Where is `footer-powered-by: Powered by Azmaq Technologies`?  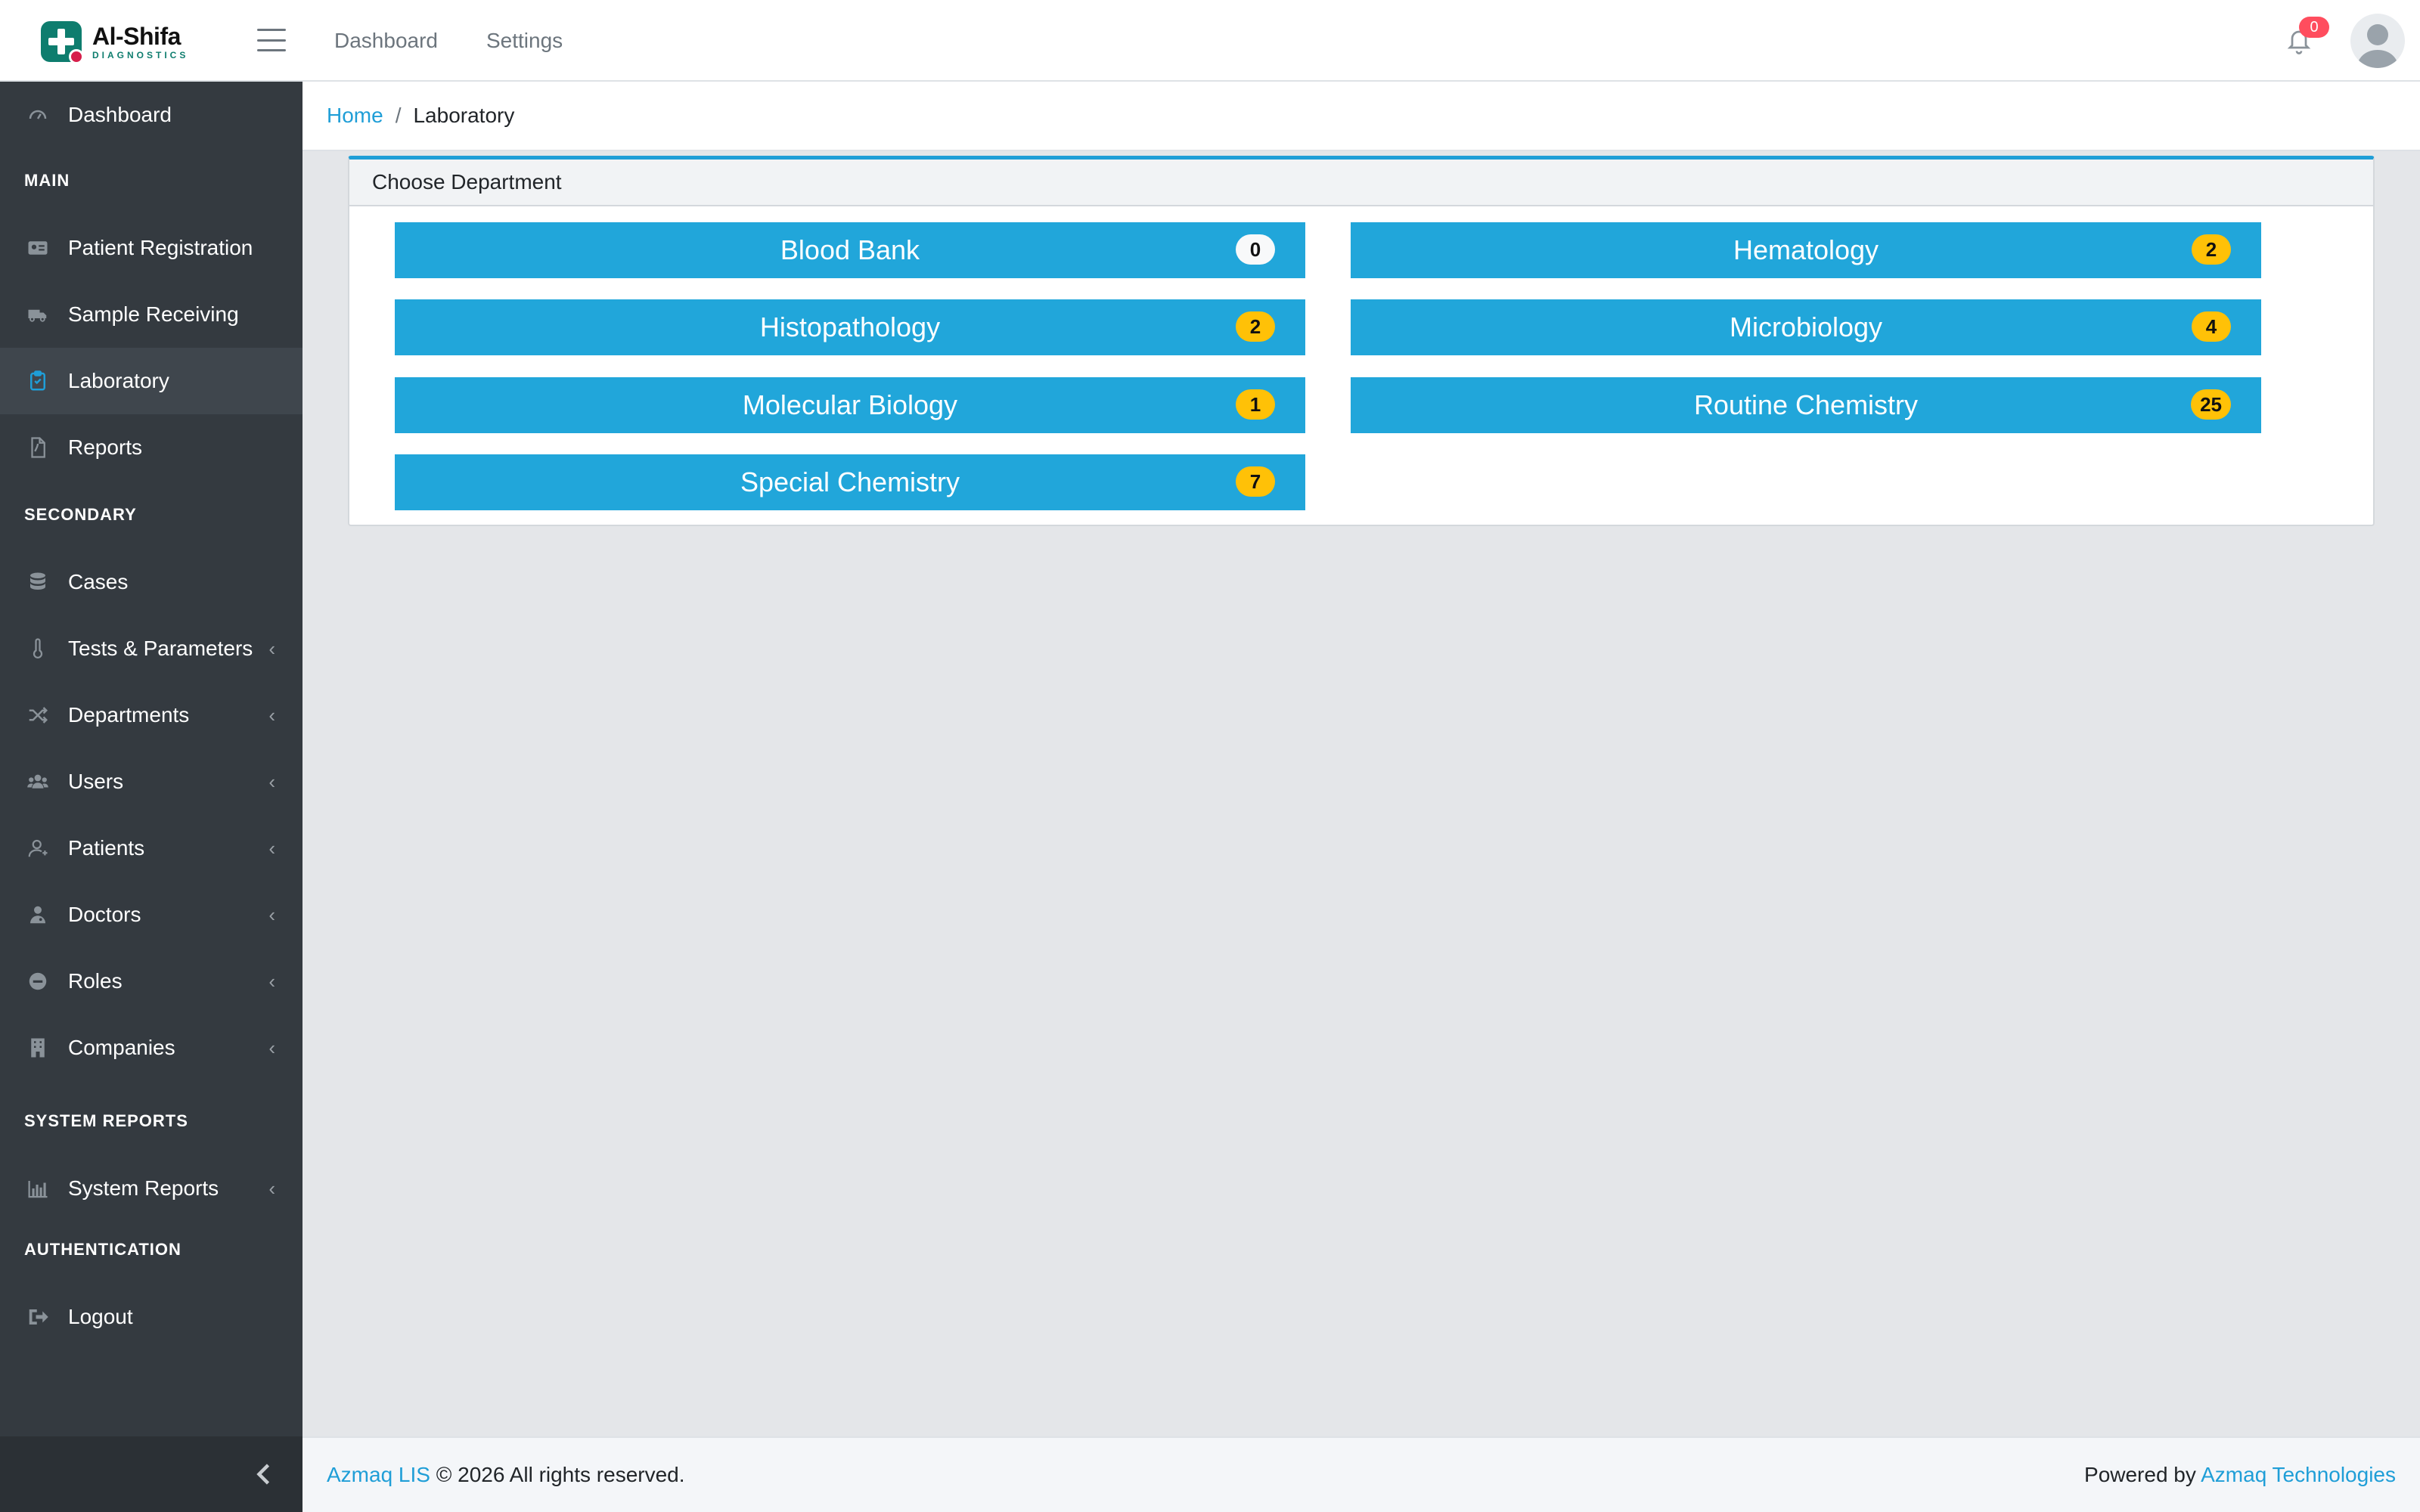 footer-powered-by: Powered by Azmaq Technologies is located at coordinates (2240, 1475).